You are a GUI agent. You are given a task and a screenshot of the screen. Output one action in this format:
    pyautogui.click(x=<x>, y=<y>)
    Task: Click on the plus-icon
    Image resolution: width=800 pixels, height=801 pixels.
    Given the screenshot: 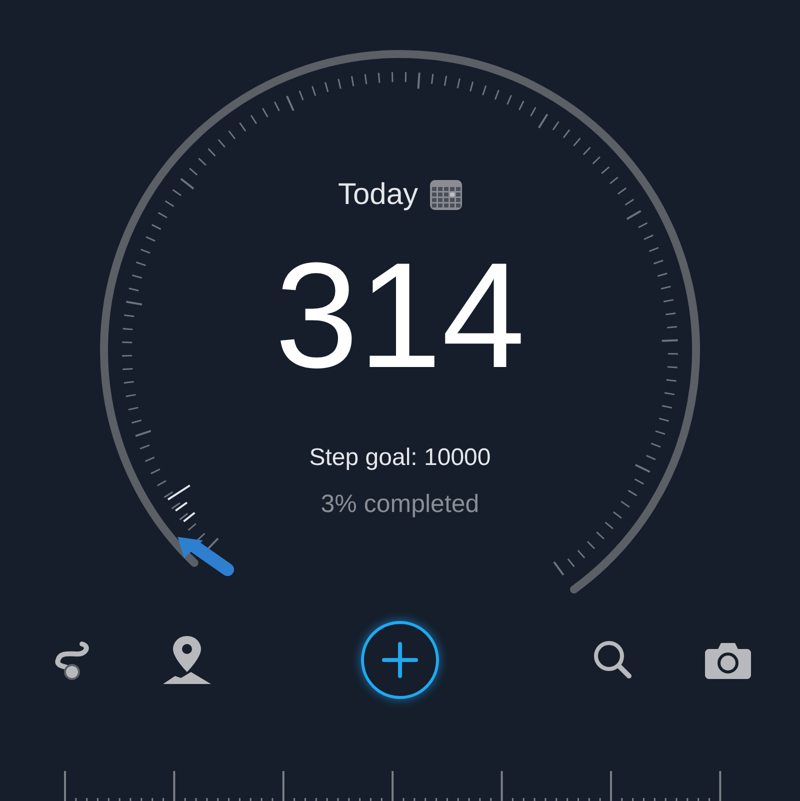 What is the action you would take?
    pyautogui.click(x=400, y=660)
    